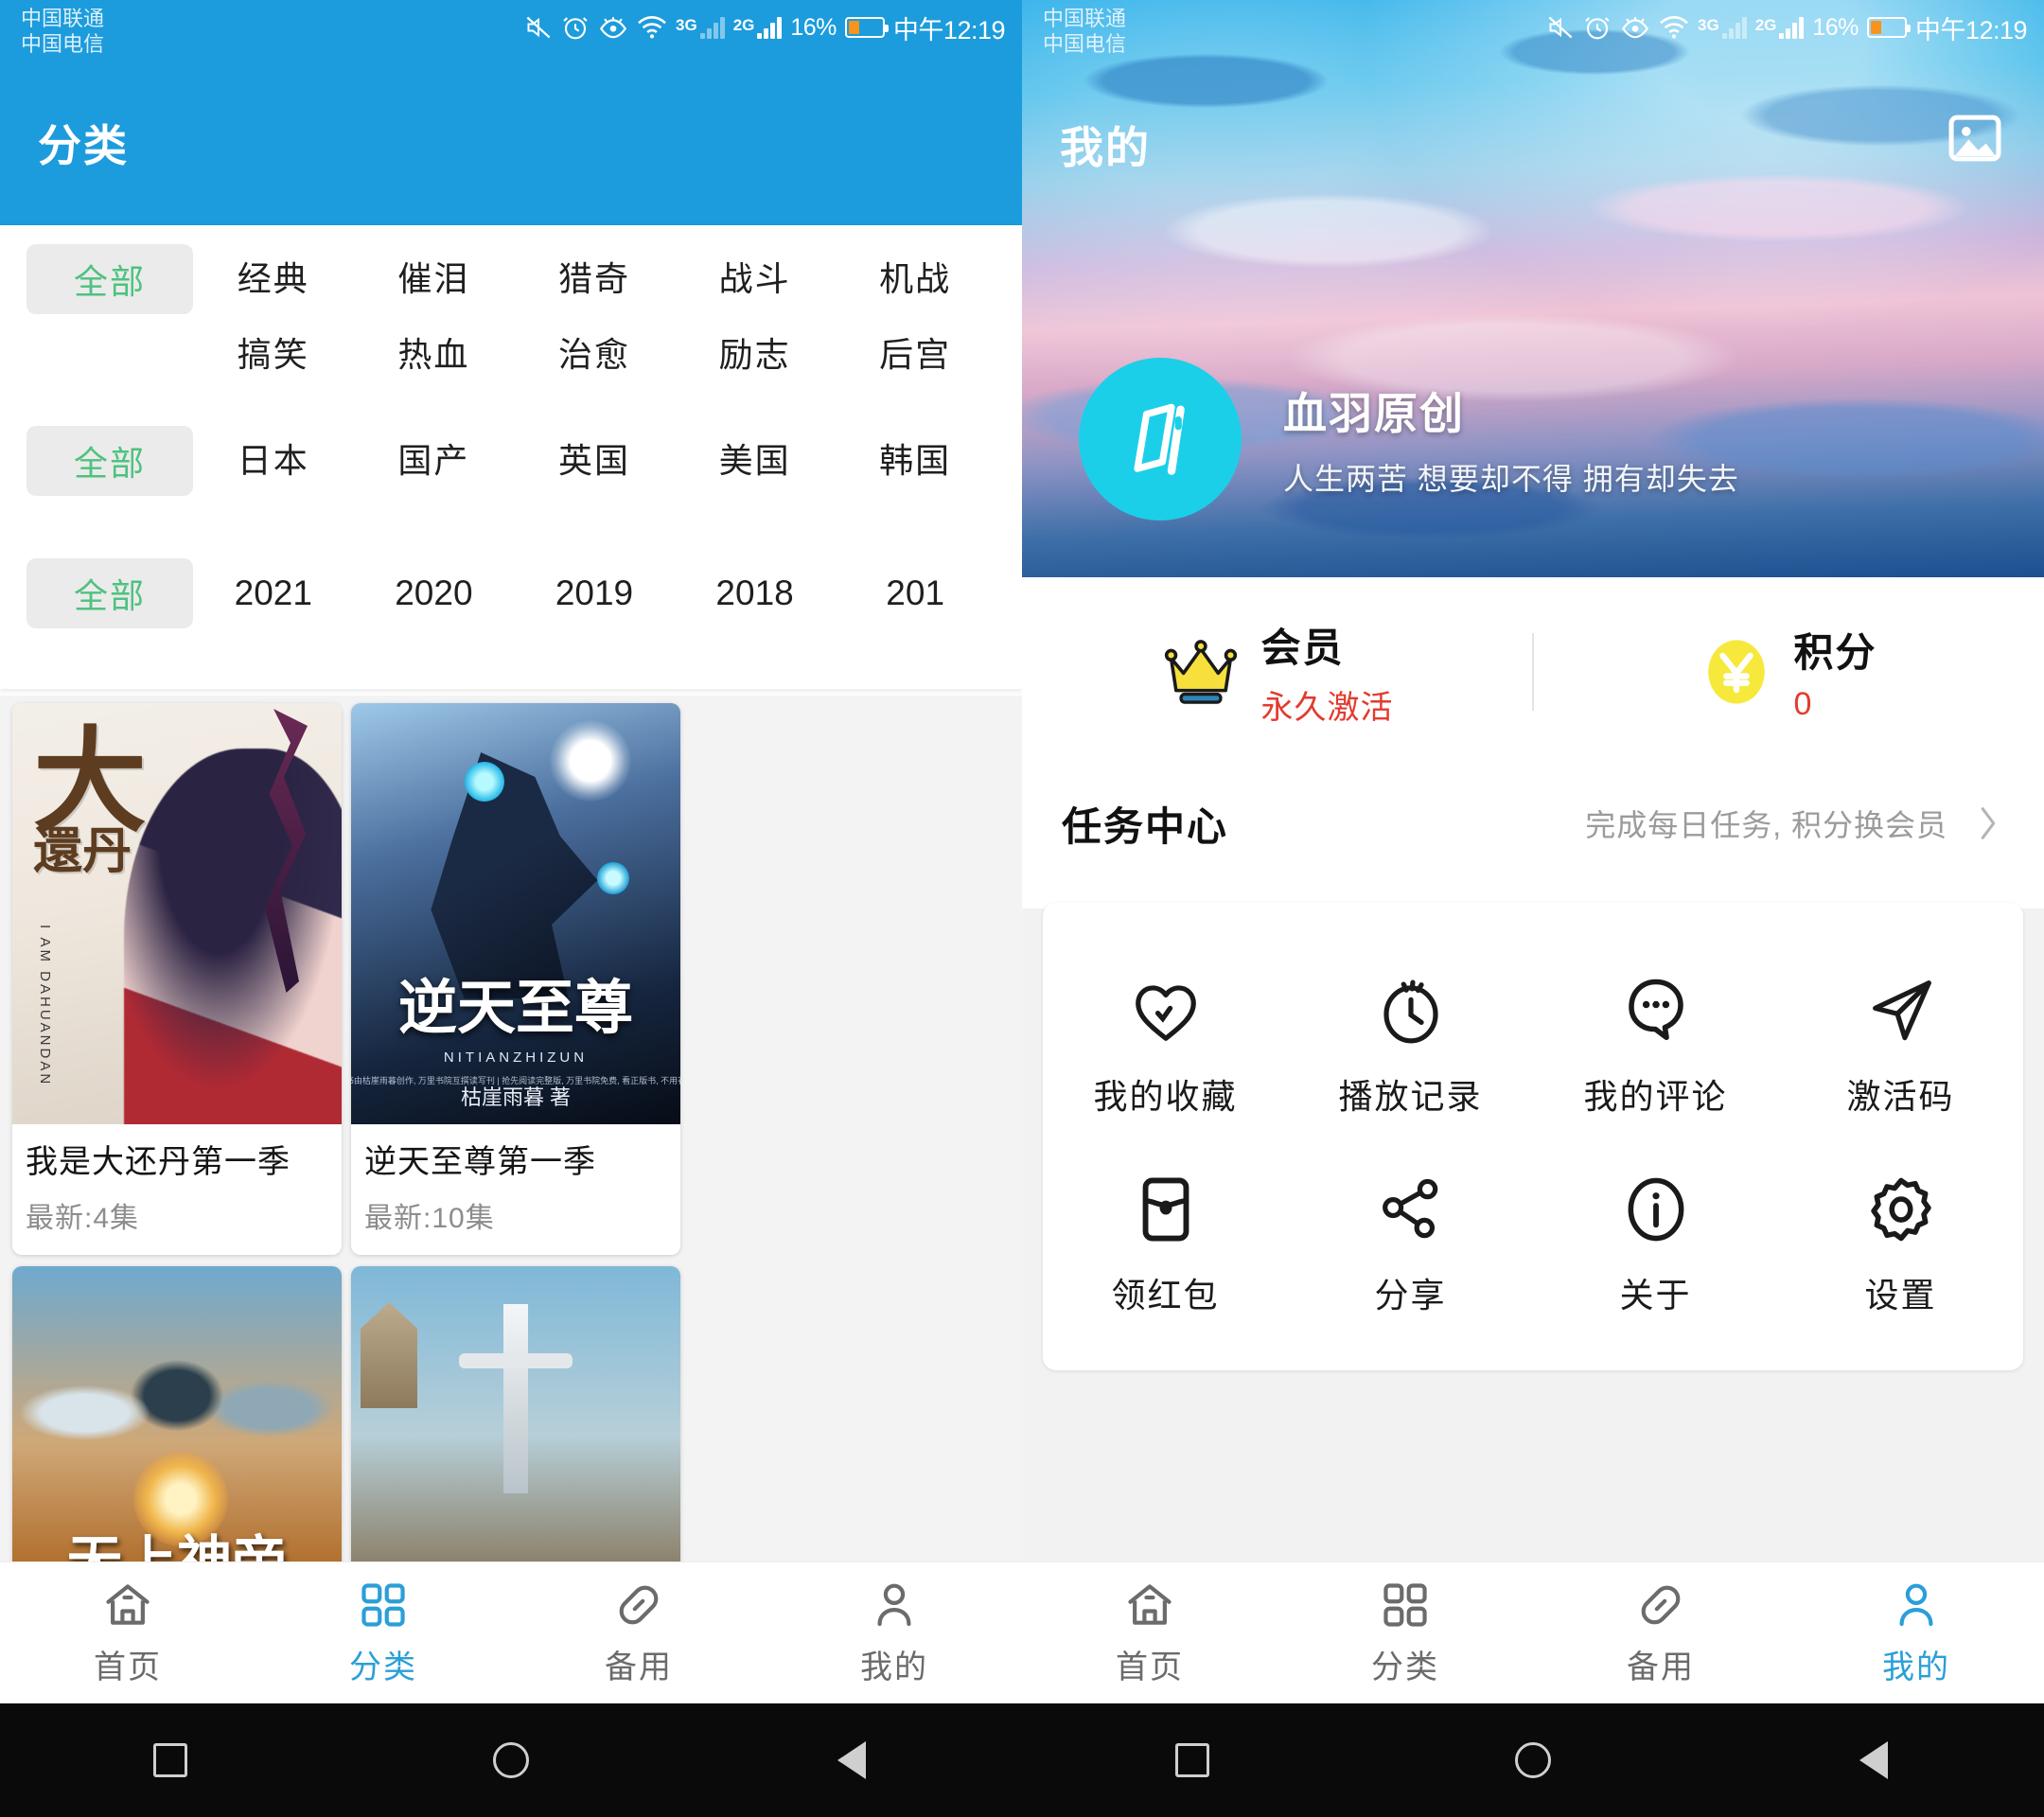 Image resolution: width=2044 pixels, height=1817 pixels. What do you see at coordinates (1900, 1238) in the screenshot?
I see `action-settings: 设置` at bounding box center [1900, 1238].